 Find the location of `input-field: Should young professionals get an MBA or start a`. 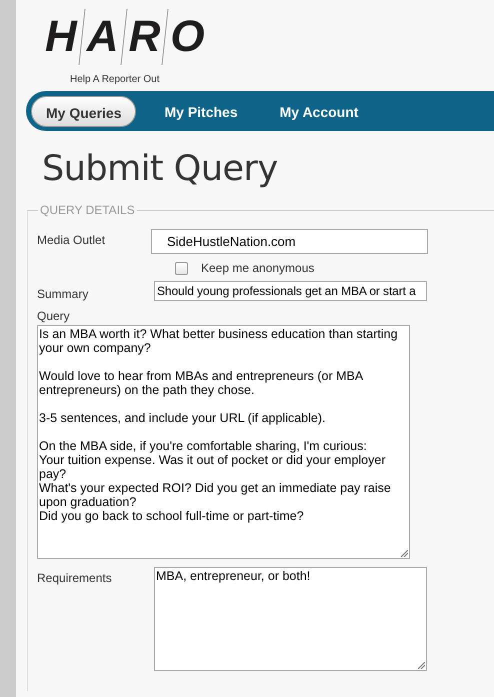

input-field: Should young professionals get an MBA or start a is located at coordinates (290, 291).